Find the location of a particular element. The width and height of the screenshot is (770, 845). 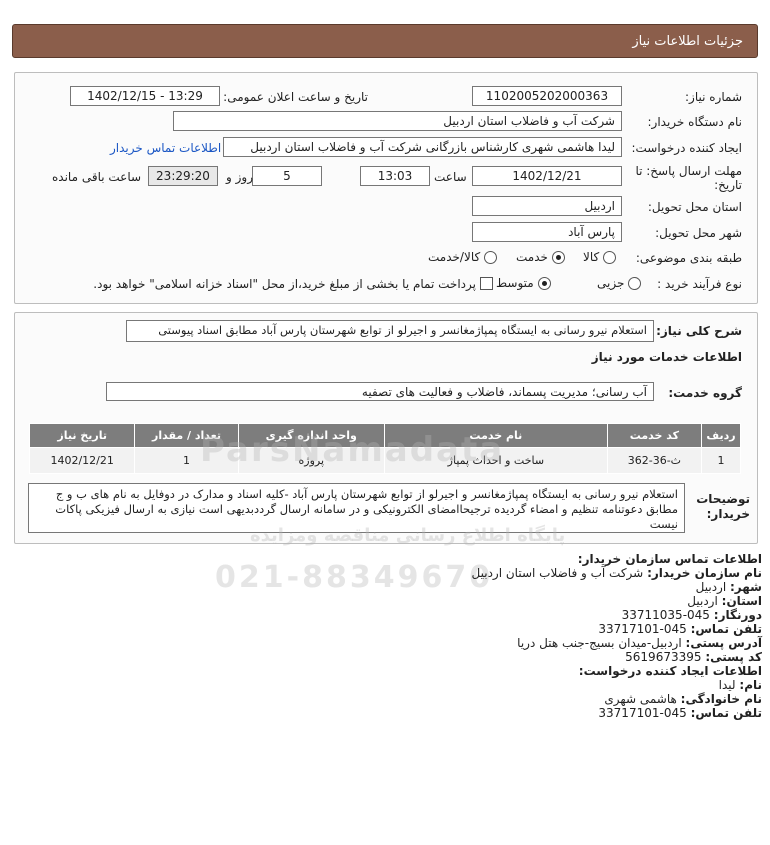

contact-org: شرکت آب و فاضلاب استان اردبیل is located at coordinates (557, 573).